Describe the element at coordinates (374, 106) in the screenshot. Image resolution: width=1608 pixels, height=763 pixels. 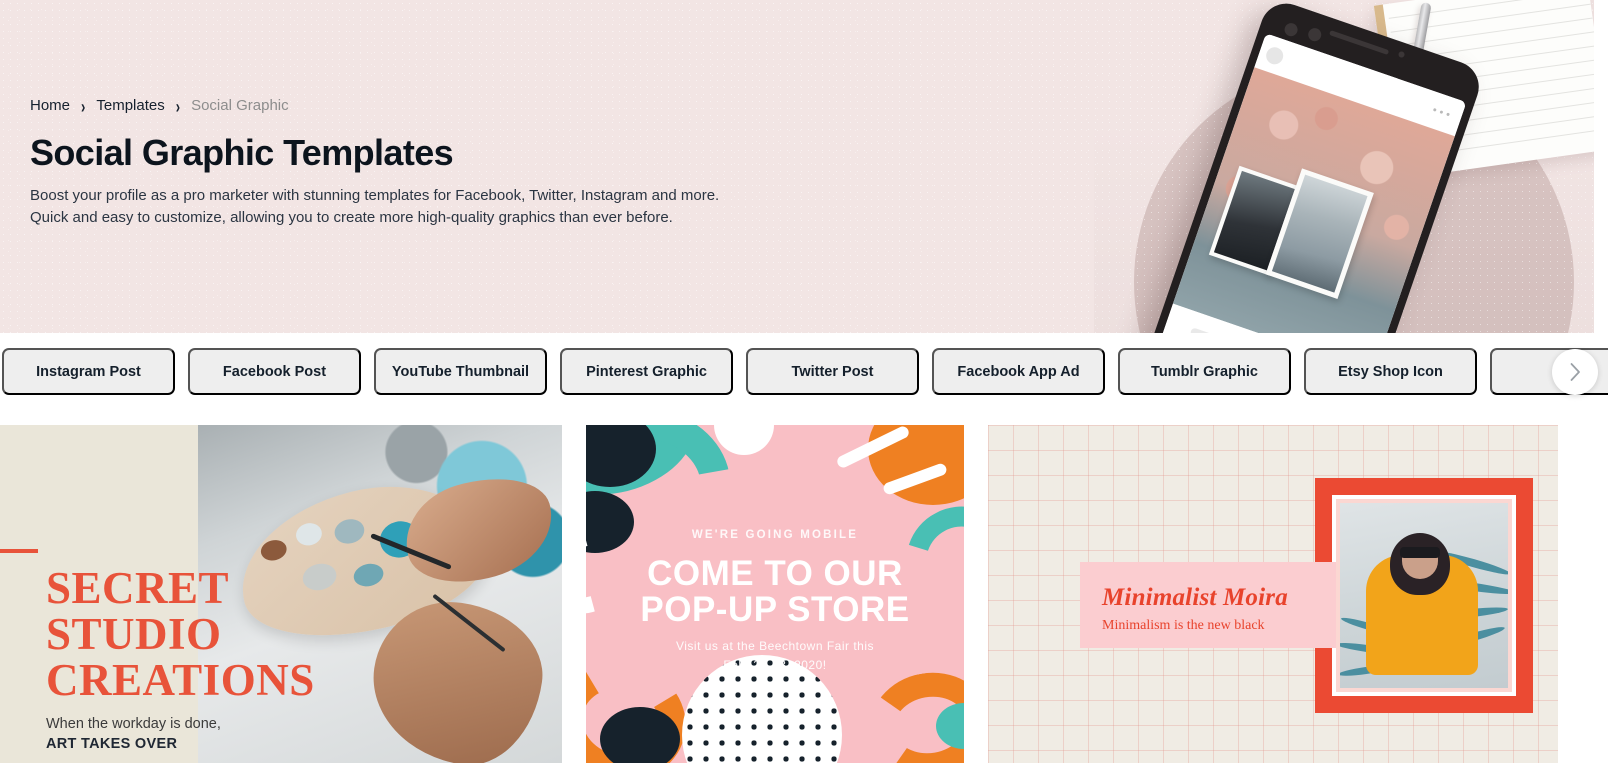
I see `breadcrumb: Home › Templates › Social Graphic` at that location.